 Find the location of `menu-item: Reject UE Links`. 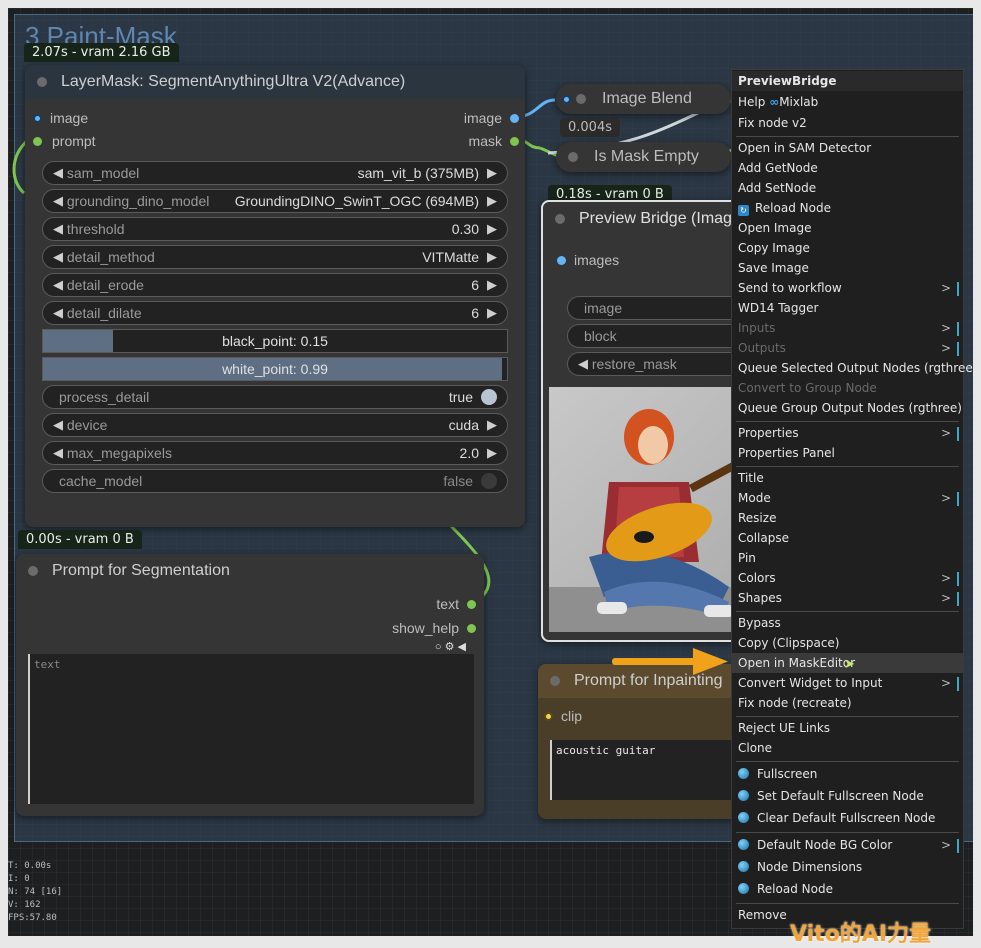

menu-item: Reject UE Links is located at coordinates (847, 728).